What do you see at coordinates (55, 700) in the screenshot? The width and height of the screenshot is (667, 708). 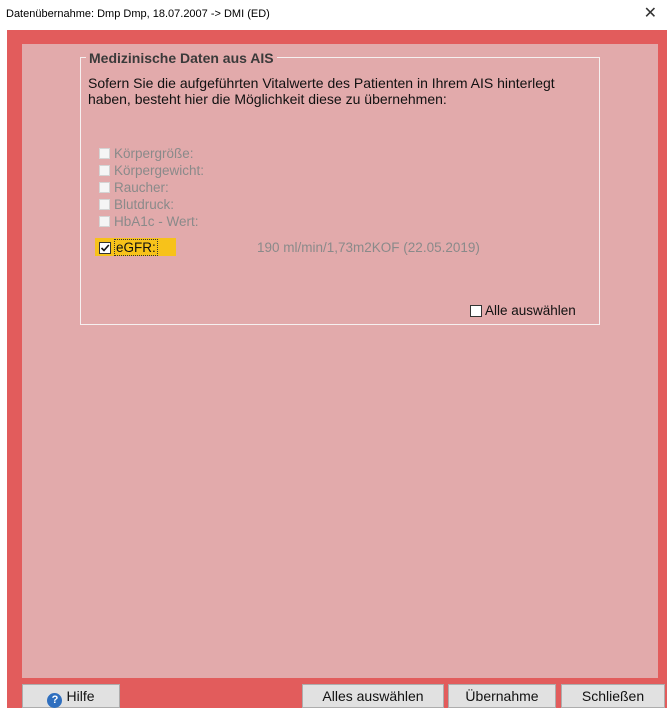 I see `help-icon: ?` at bounding box center [55, 700].